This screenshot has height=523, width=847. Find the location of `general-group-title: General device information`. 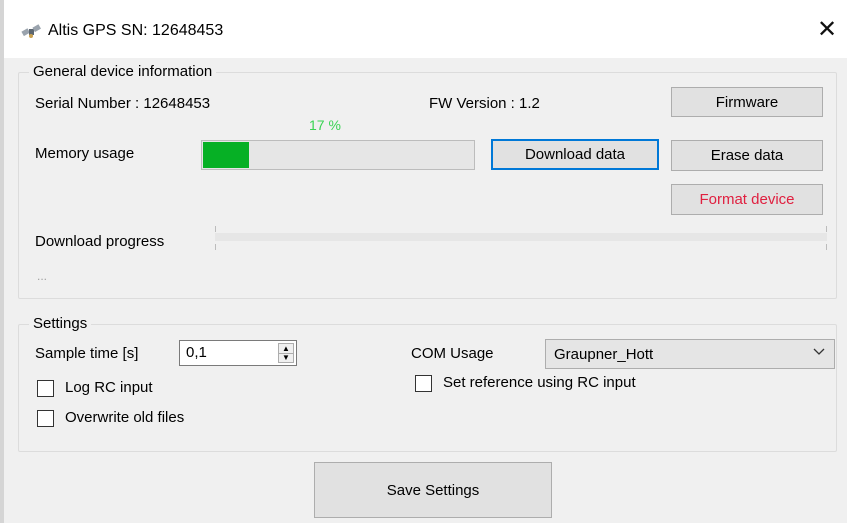

general-group-title: General device information is located at coordinates (123, 71).